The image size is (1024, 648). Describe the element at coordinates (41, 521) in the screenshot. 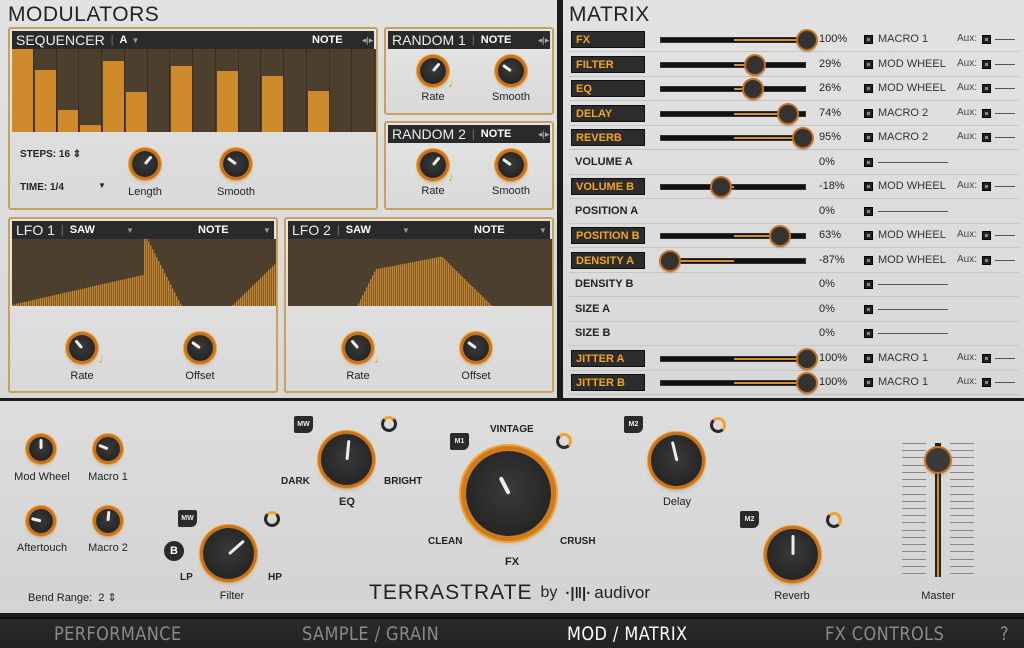

I see `aftertouch-knob` at that location.